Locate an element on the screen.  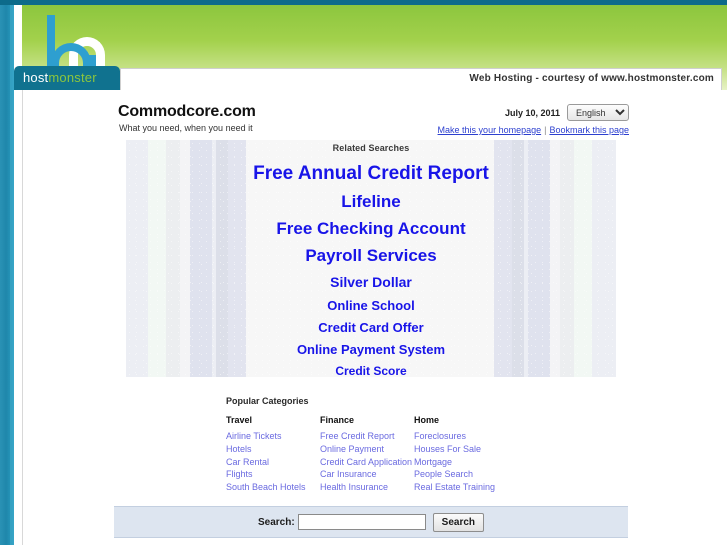
page-title: Commodcore.com is located at coordinates (187, 111).